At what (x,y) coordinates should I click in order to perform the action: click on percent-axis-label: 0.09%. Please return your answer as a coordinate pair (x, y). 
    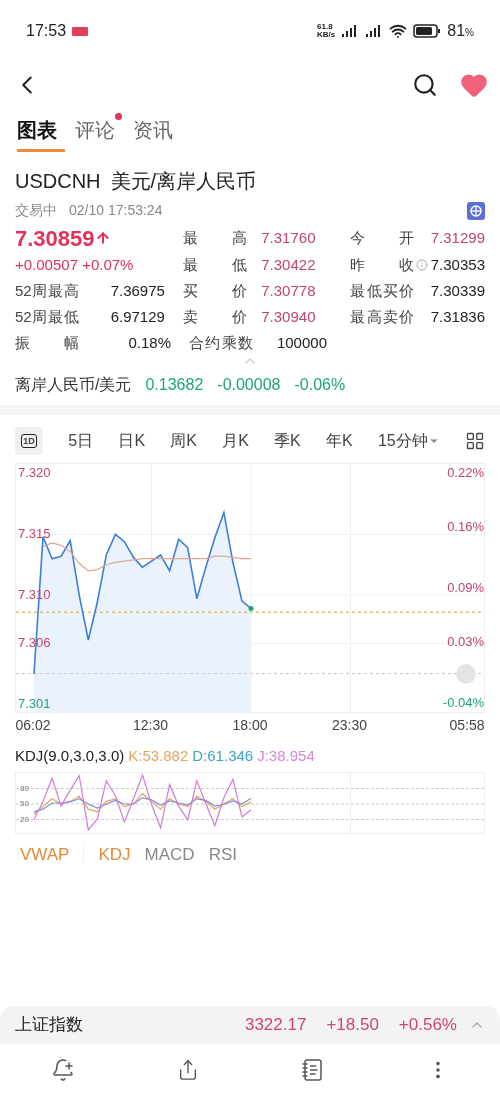
    Looking at the image, I should click on (465, 588).